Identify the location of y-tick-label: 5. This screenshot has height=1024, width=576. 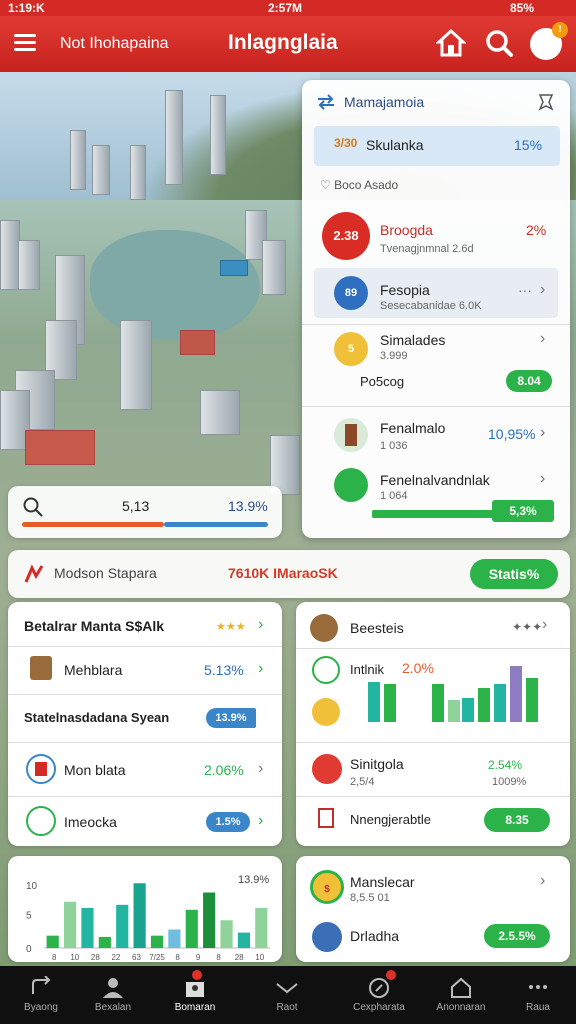
(29, 916).